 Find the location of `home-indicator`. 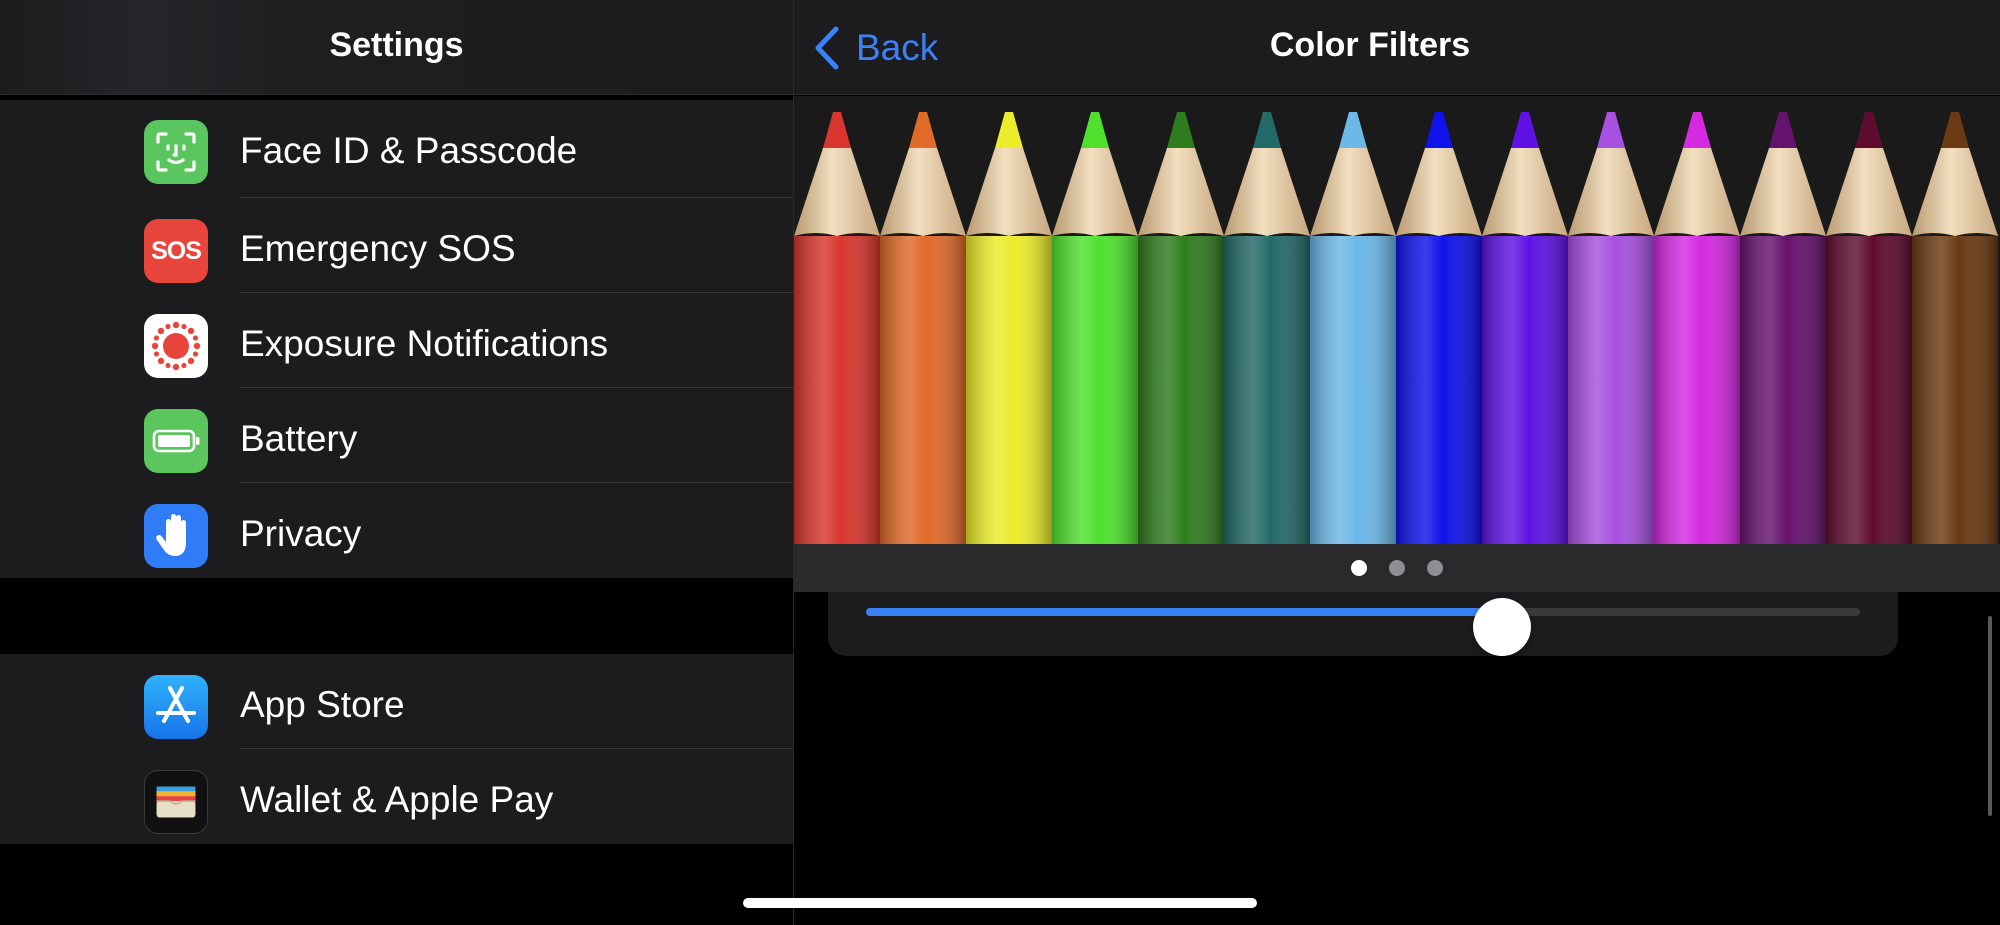

home-indicator is located at coordinates (1000, 903).